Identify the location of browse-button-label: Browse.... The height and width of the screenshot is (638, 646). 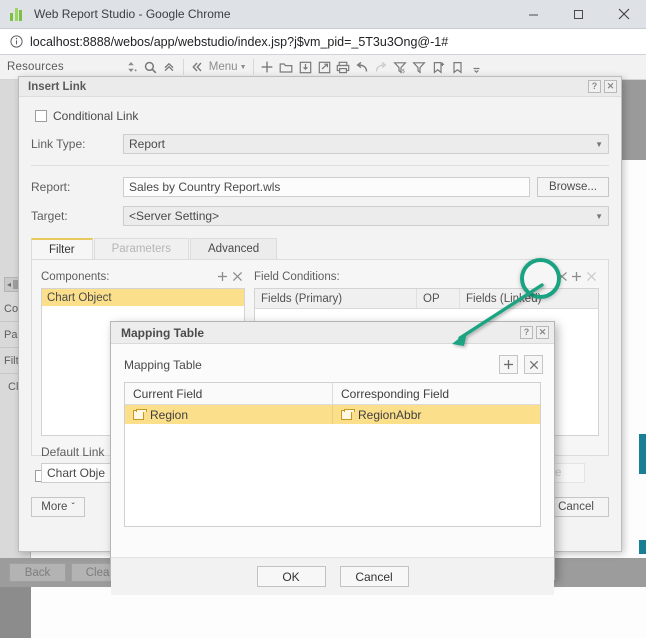
(573, 187).